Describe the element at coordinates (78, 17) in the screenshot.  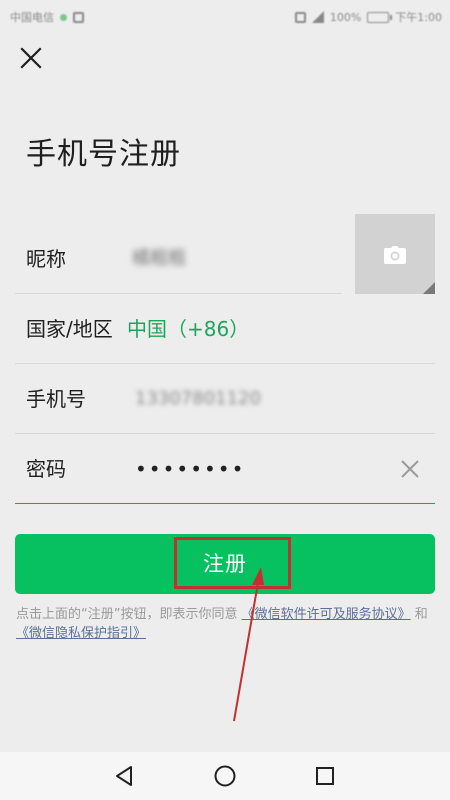
I see `app-icon` at that location.